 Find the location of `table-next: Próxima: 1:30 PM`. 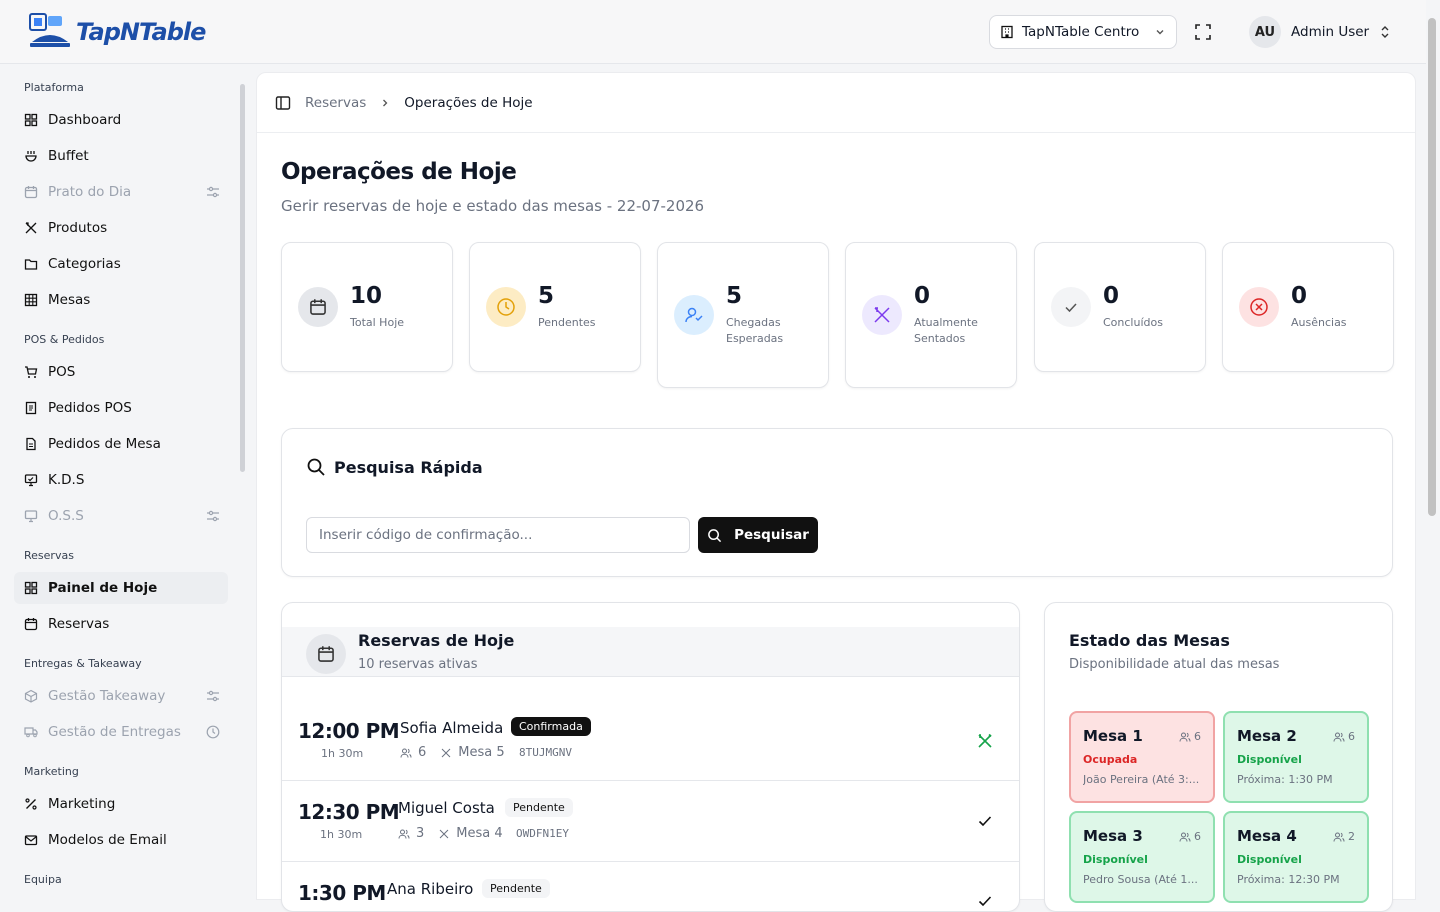

table-next: Próxima: 1:30 PM is located at coordinates (1285, 779).